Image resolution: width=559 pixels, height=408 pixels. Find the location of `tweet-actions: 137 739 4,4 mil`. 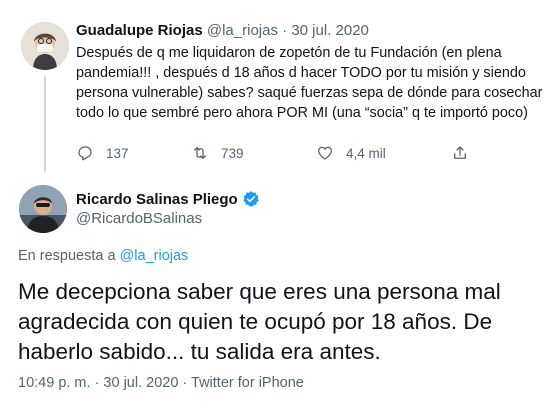

tweet-actions: 137 739 4,4 mil is located at coordinates (306, 154).